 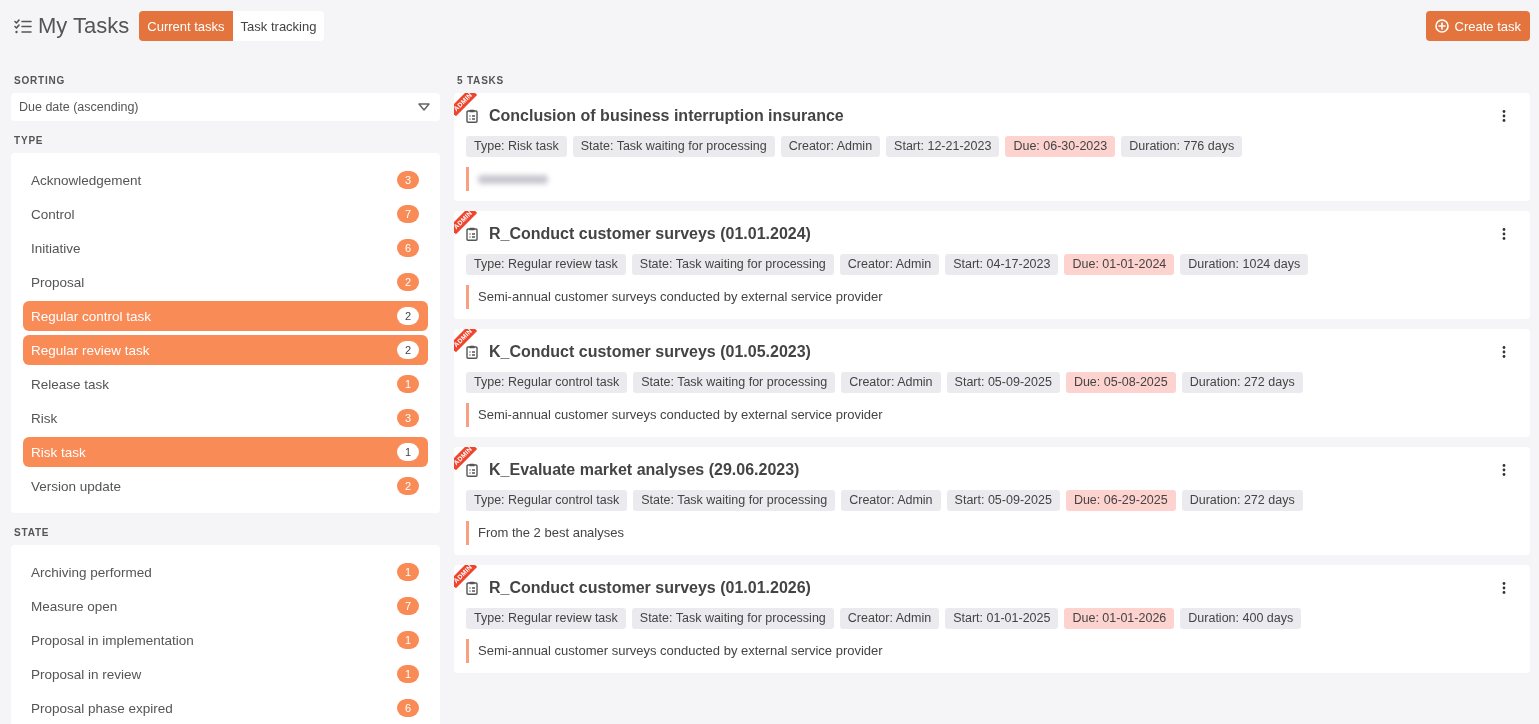 What do you see at coordinates (481, 81) in the screenshot?
I see `task-count-label: 5 TASKS` at bounding box center [481, 81].